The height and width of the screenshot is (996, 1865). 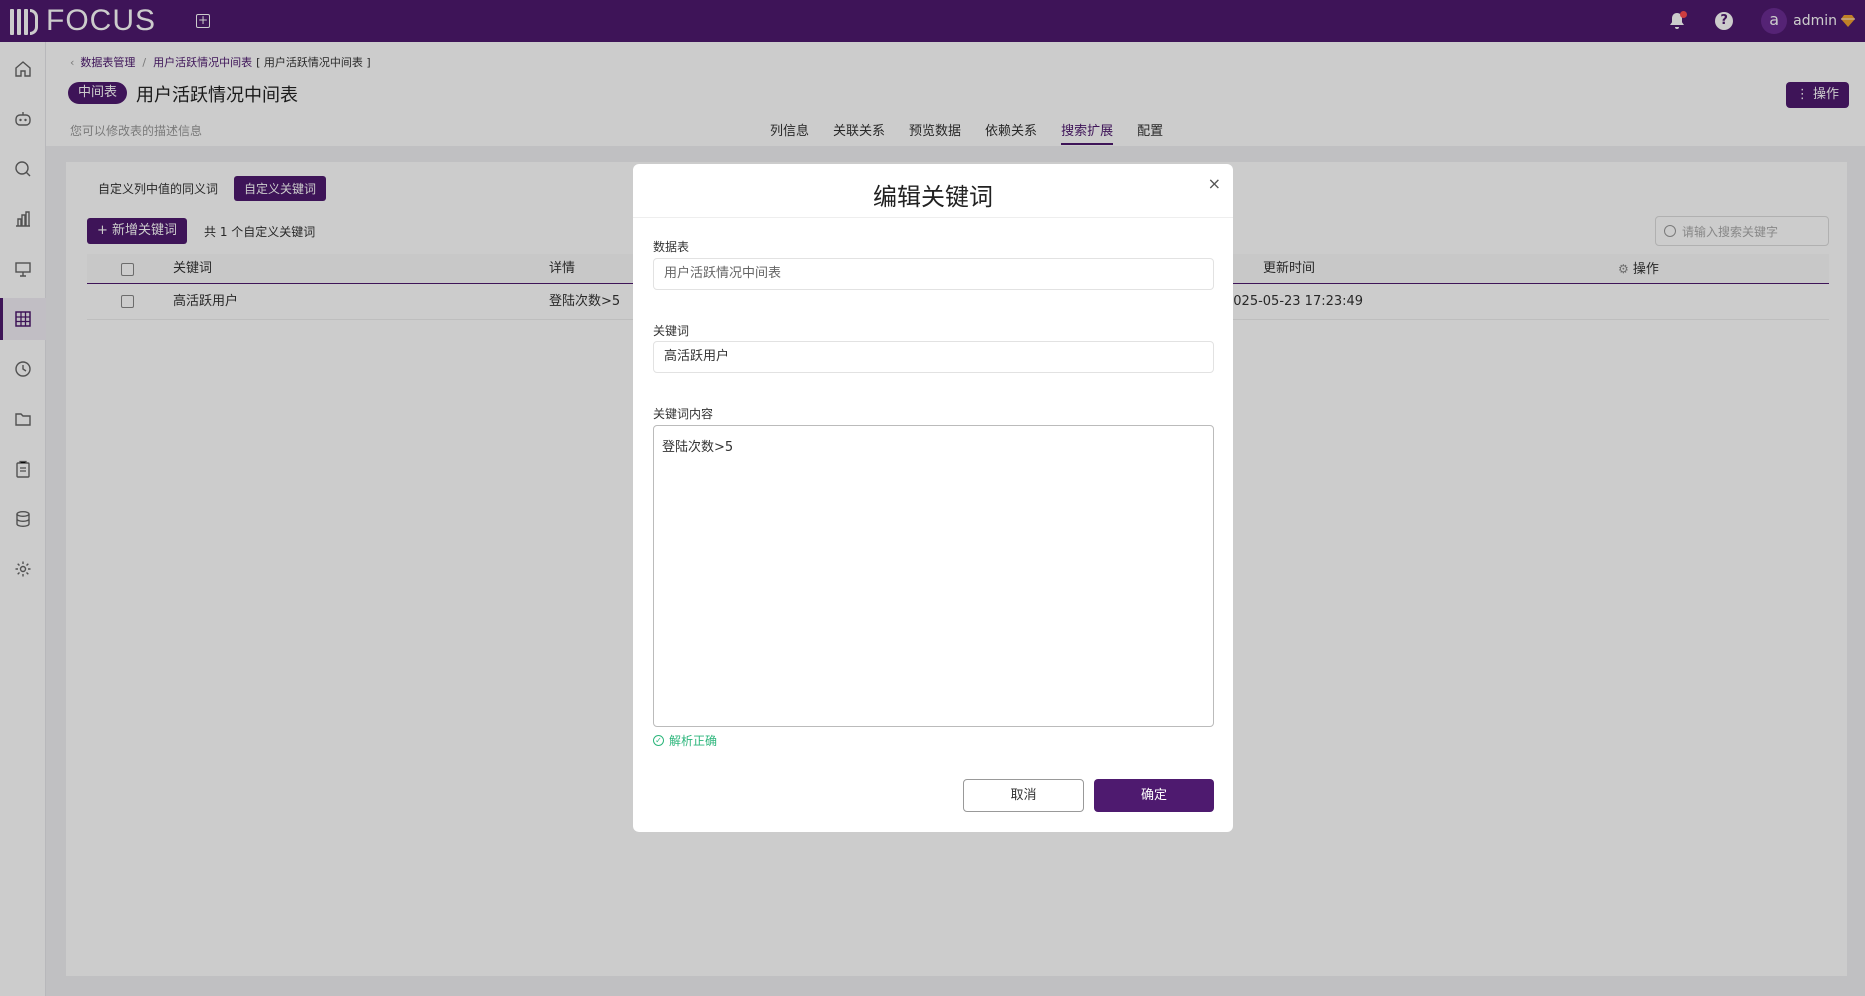 I want to click on close-icon: ×, so click(x=1214, y=183).